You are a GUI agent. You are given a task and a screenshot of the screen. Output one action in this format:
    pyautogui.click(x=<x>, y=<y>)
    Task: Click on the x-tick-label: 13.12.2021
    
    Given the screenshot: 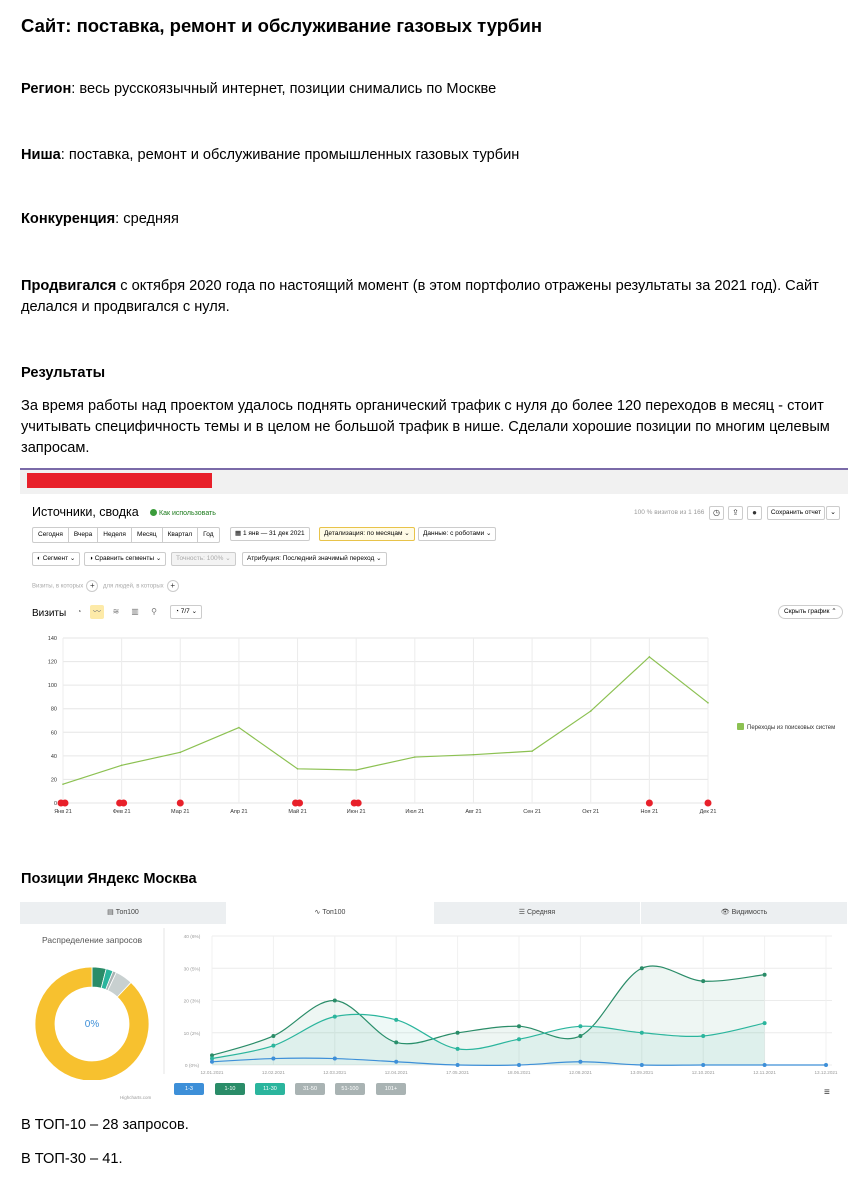 What is the action you would take?
    pyautogui.click(x=826, y=1072)
    